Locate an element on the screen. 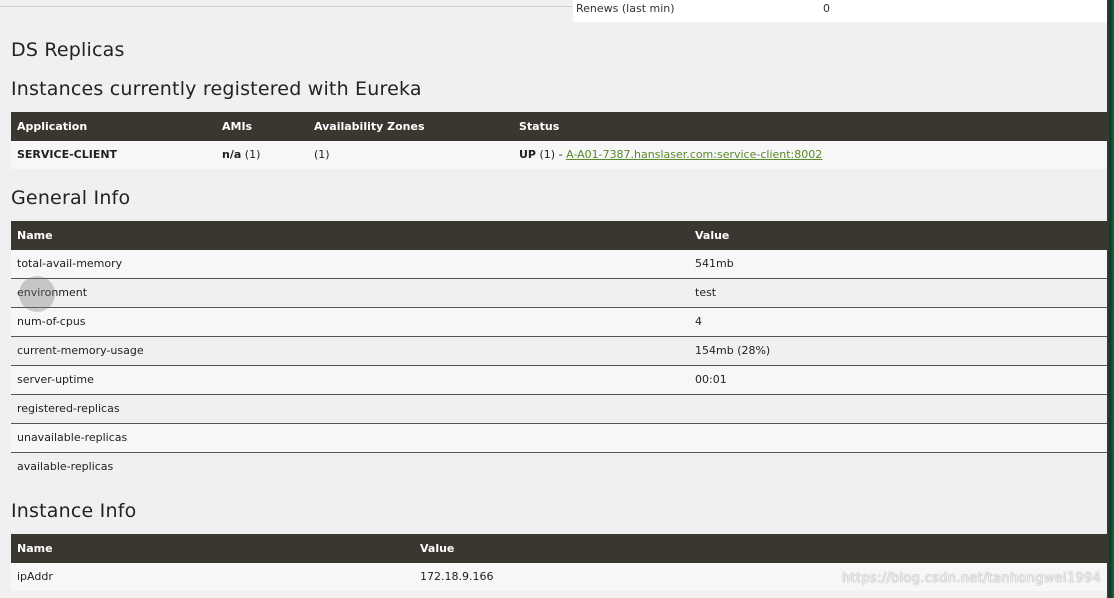  info-name: ipAddr is located at coordinates (35, 576).